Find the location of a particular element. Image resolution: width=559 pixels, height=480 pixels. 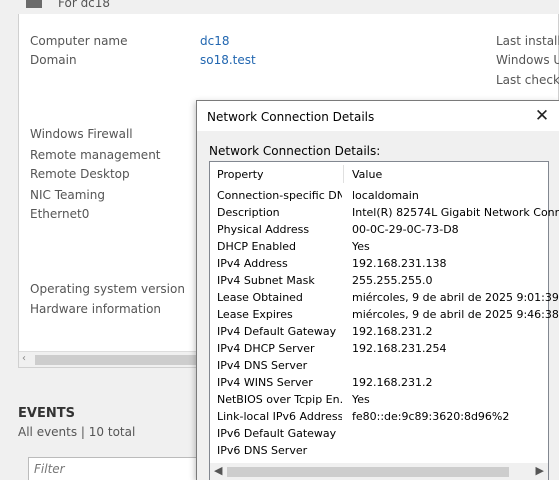

listview-scrollbar: ◀ ▶ is located at coordinates (379, 471).